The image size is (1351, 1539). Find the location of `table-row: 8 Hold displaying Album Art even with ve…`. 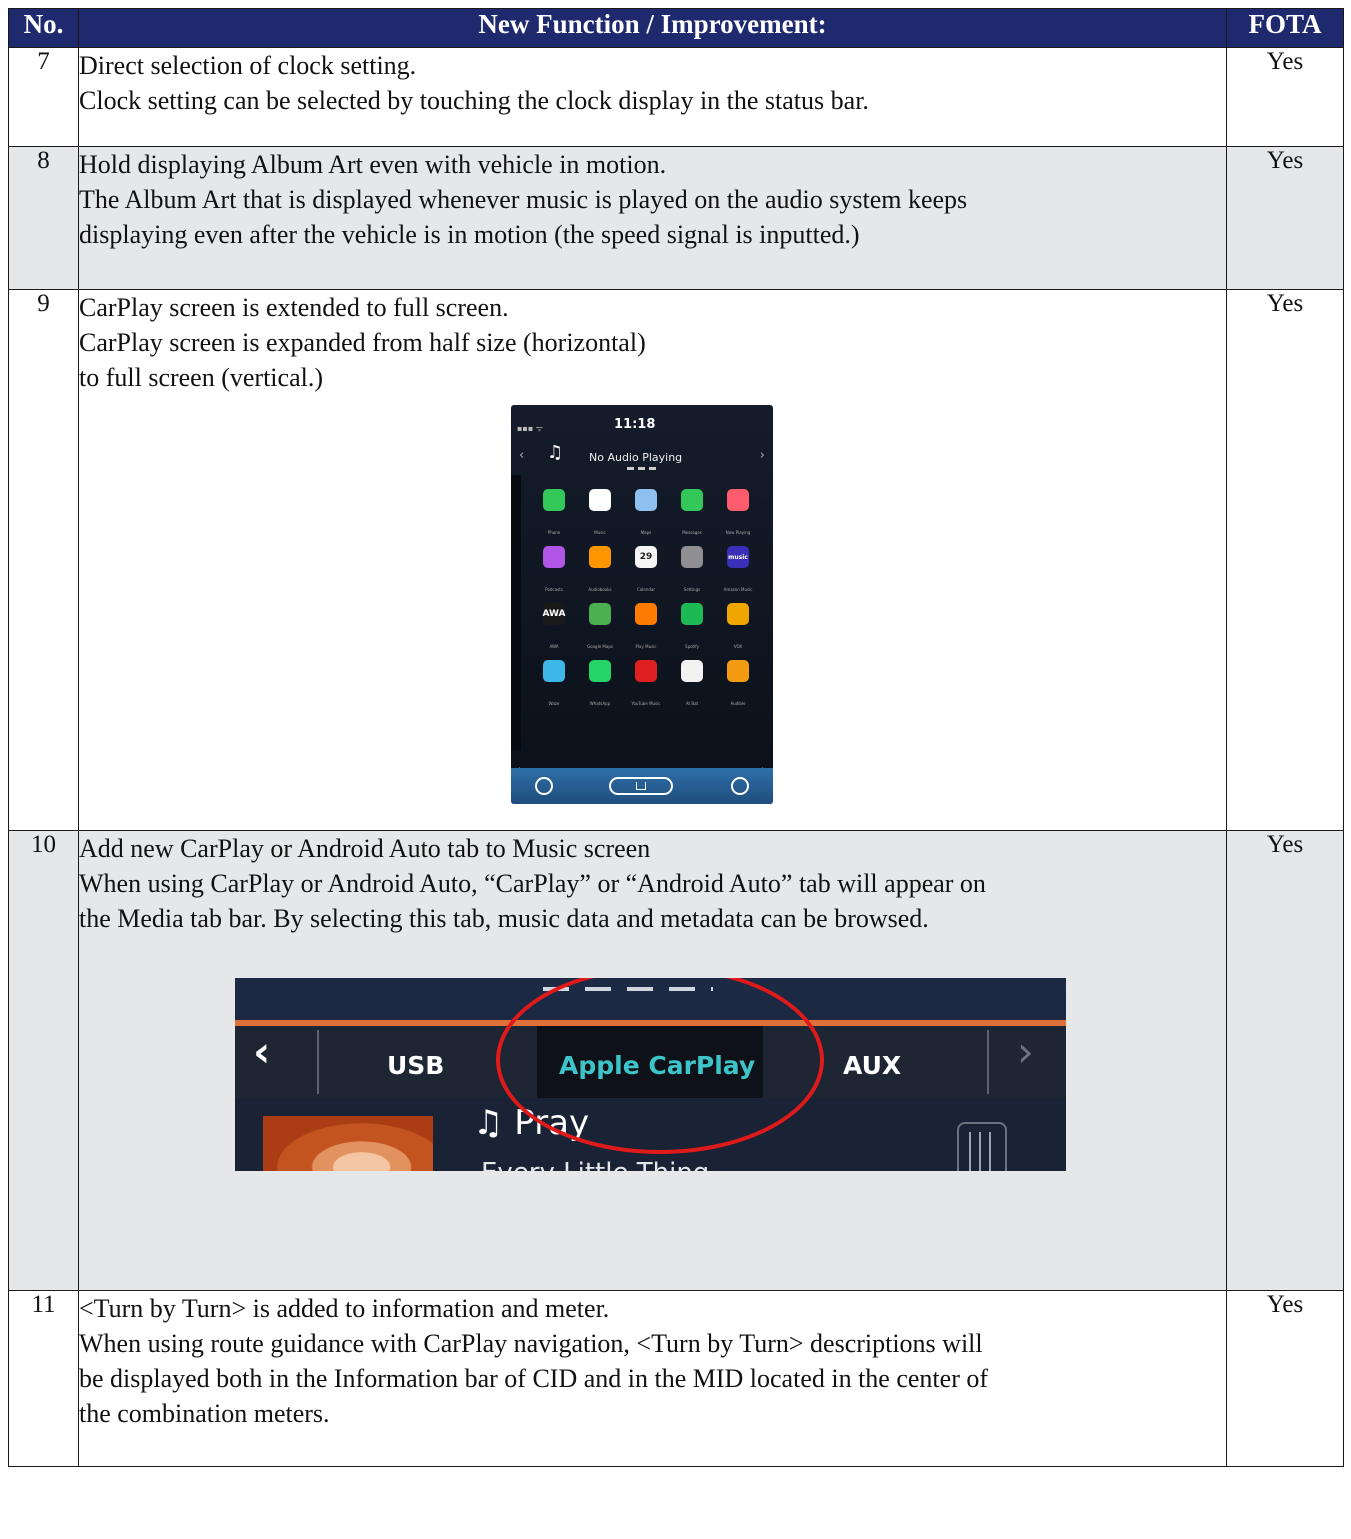

table-row: 8 Hold displaying Album Art even with ve… is located at coordinates (676, 218).